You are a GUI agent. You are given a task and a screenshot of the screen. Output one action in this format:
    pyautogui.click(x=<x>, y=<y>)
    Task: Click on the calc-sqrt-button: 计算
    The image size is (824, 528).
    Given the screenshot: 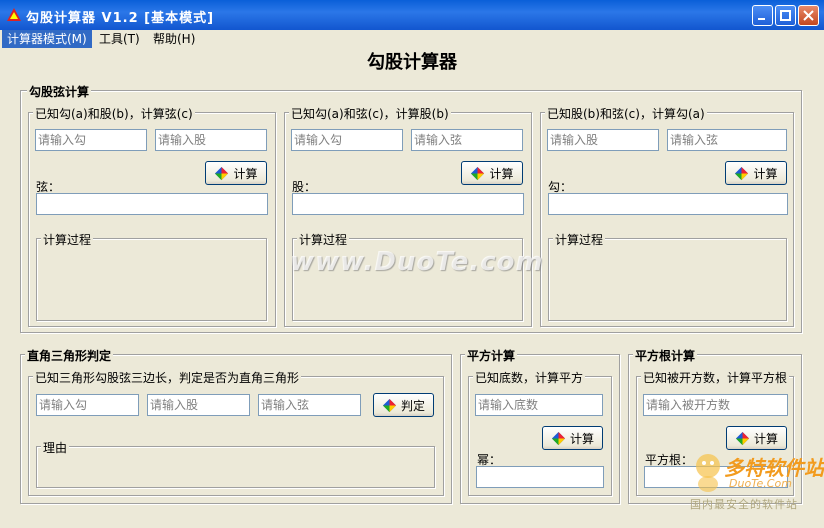 What is the action you would take?
    pyautogui.click(x=756, y=438)
    